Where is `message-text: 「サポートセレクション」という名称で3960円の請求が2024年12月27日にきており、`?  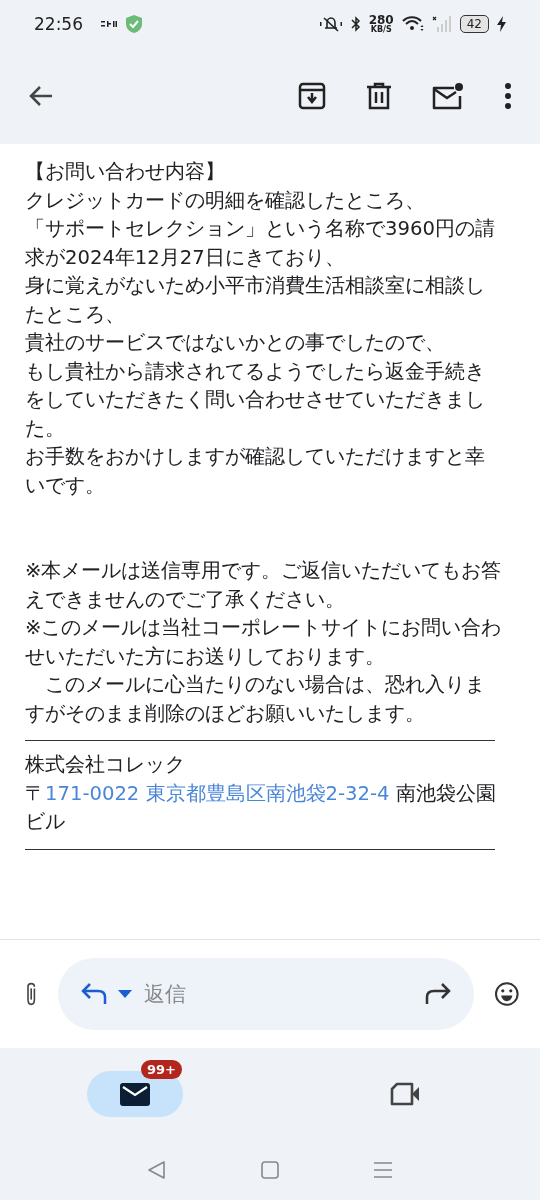 message-text: 「サポートセレクション」という名称で3960円の請求が2024年12月27日にきており、 is located at coordinates (260, 243).